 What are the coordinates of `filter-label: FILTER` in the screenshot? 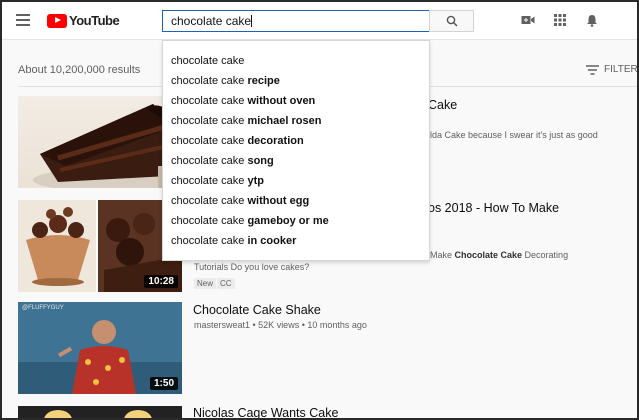 It's located at (621, 69).